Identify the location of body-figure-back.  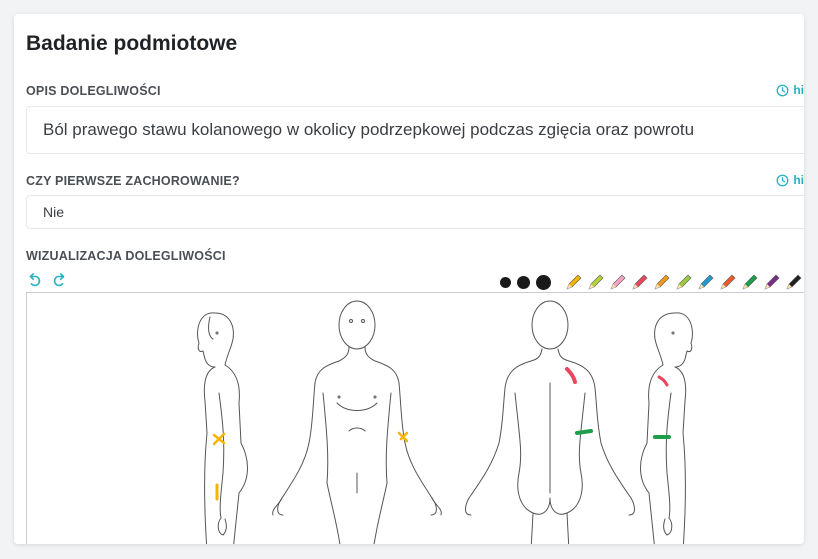
(550, 422).